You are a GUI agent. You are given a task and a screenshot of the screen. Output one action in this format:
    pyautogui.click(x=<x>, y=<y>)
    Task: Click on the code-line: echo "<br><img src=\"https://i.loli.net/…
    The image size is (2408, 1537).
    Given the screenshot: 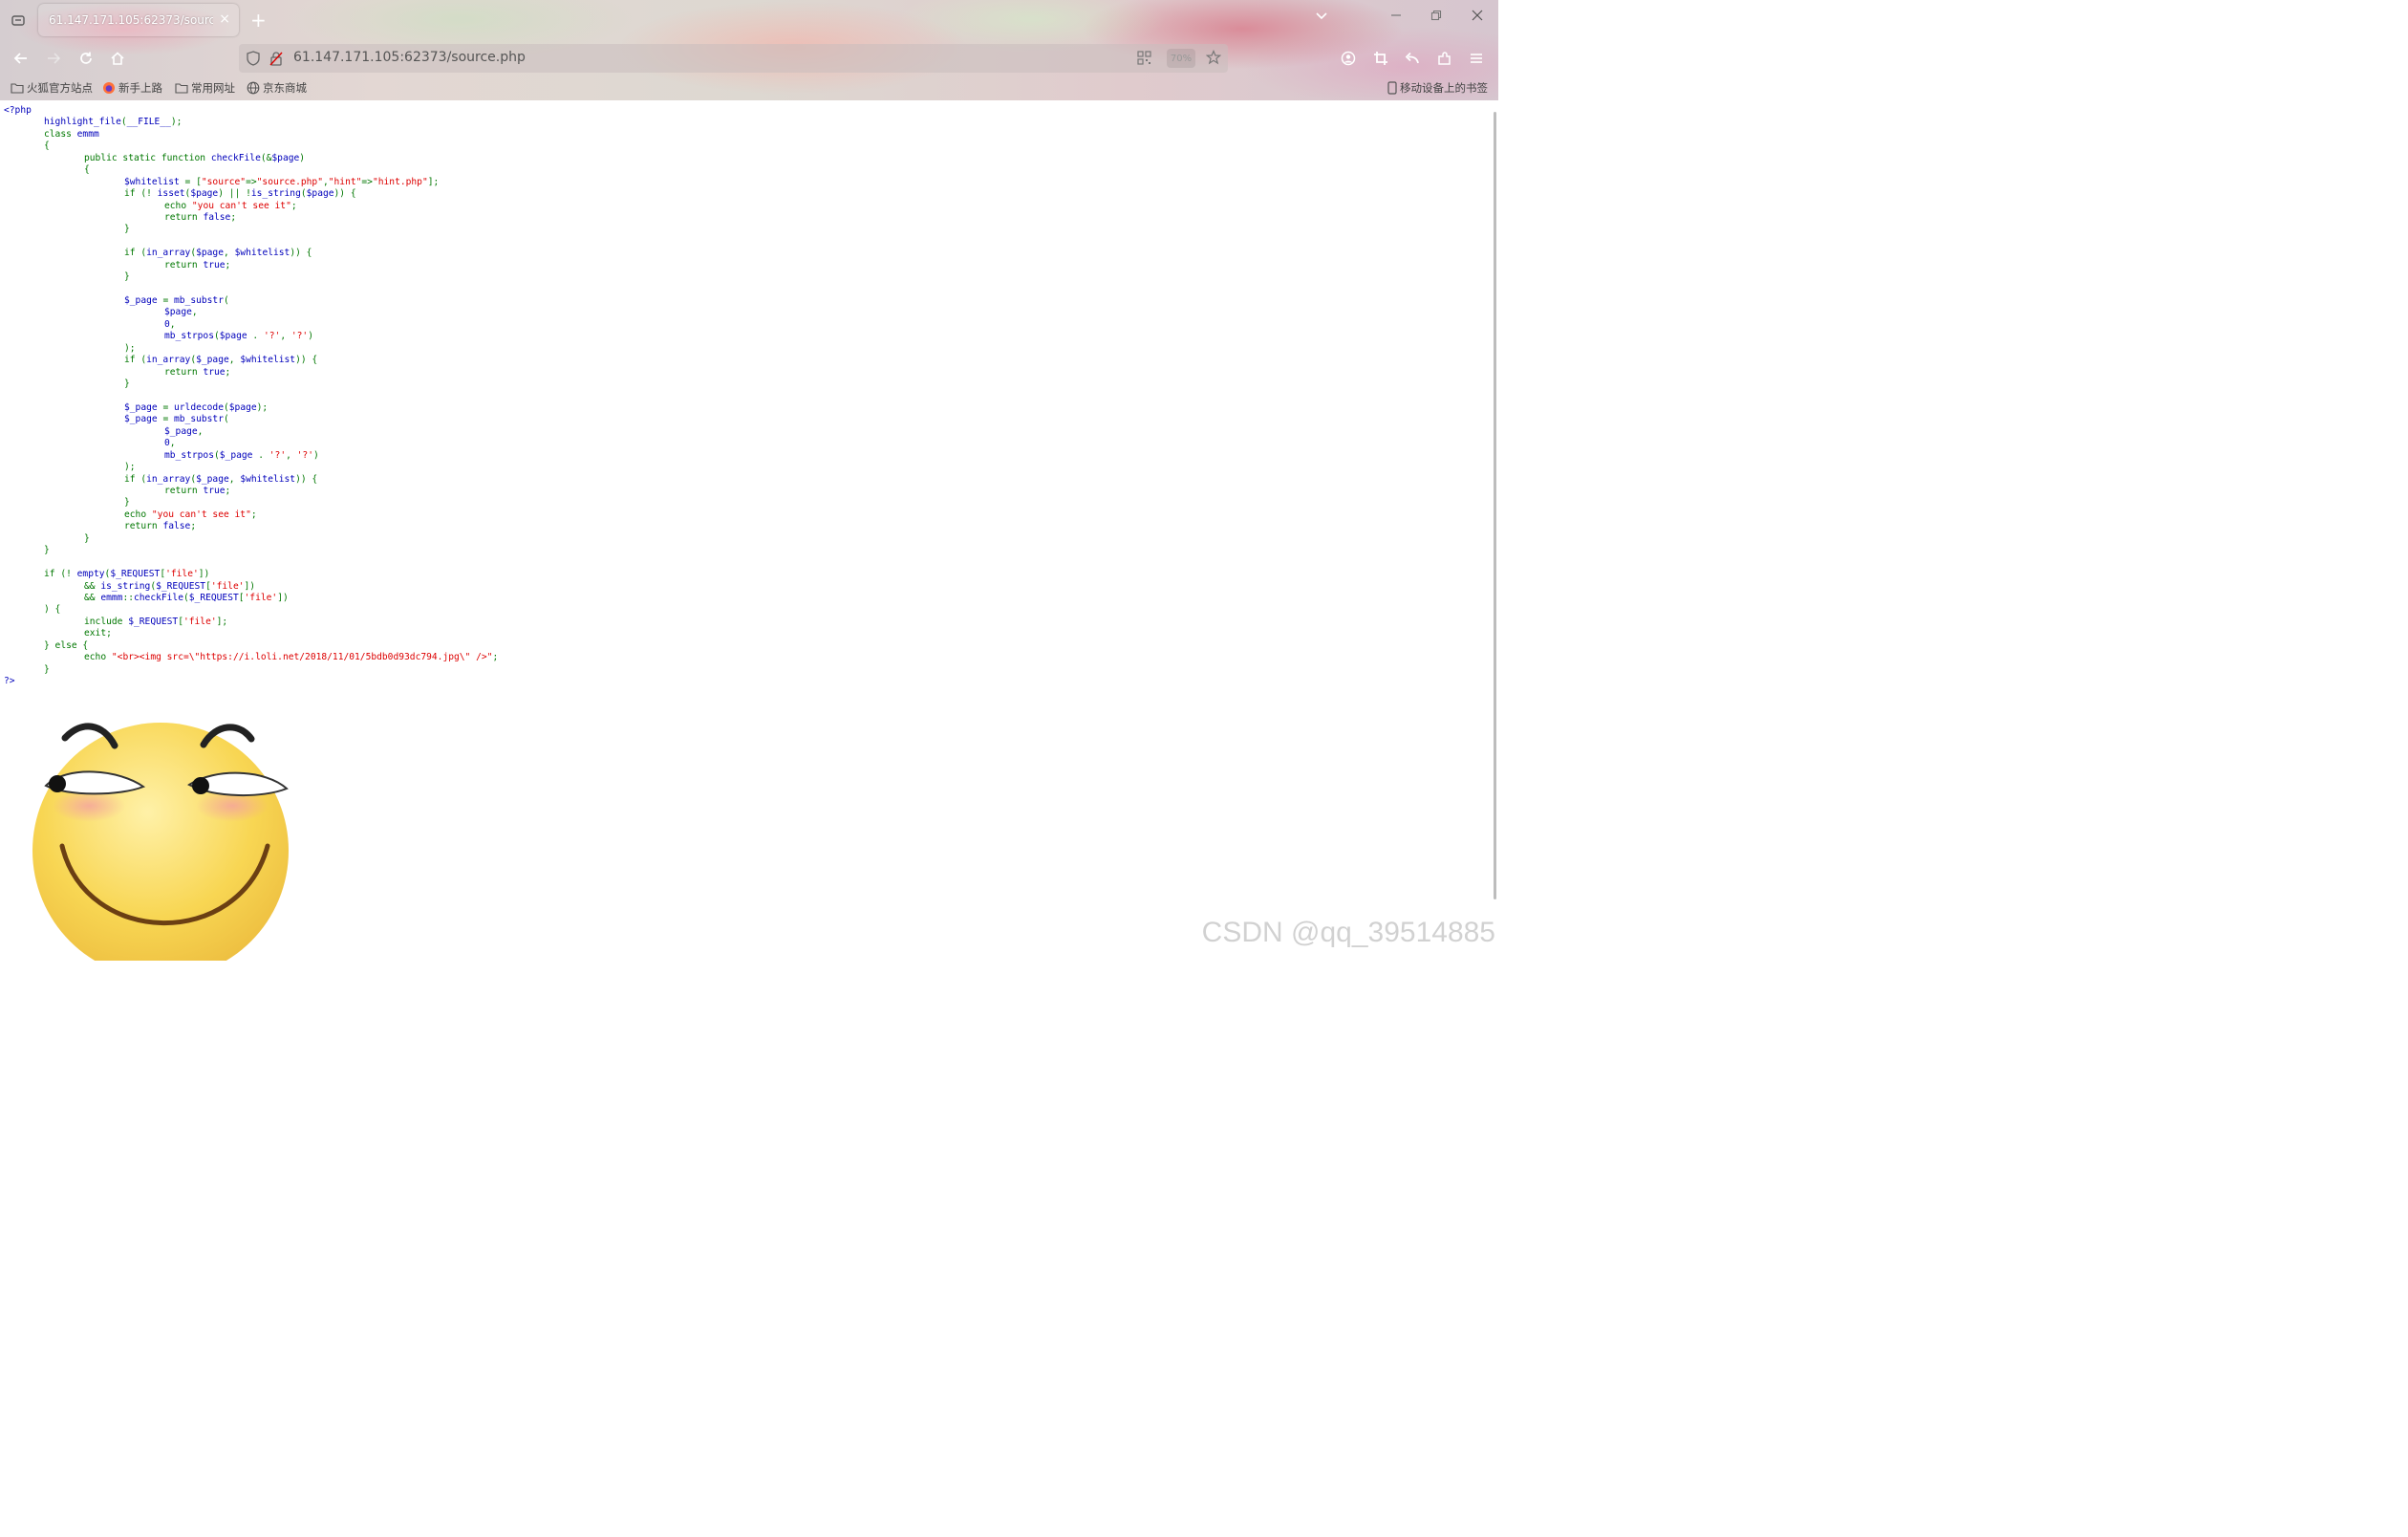 What is the action you would take?
    pyautogui.click(x=251, y=657)
    